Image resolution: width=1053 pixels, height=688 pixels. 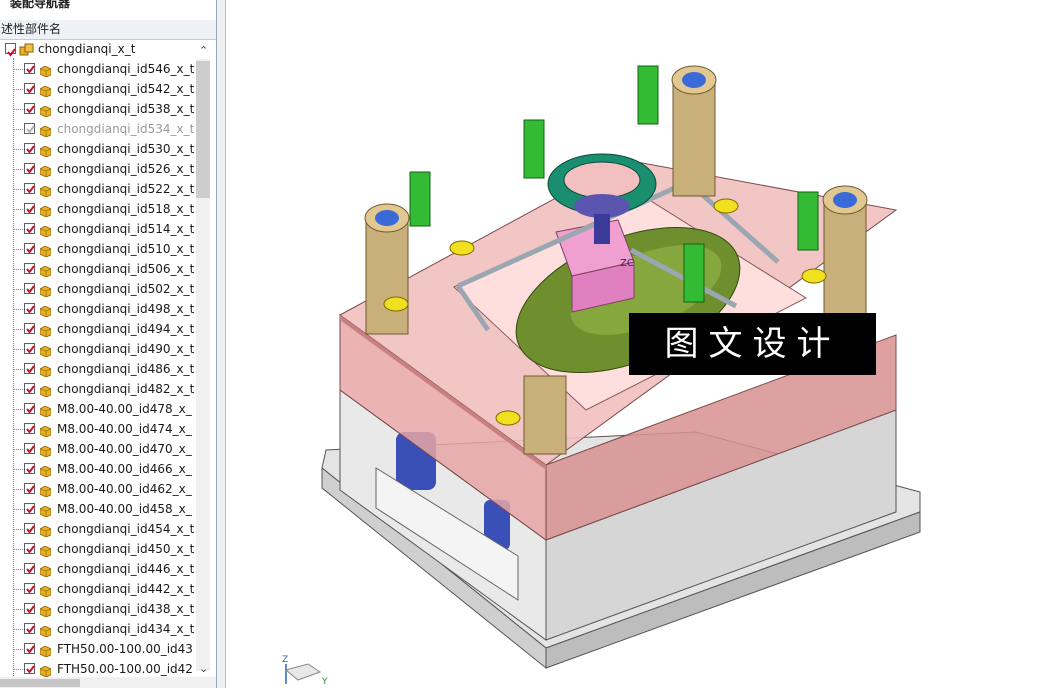 What do you see at coordinates (100, 529) in the screenshot?
I see `tree-item: chongdianqi_id454_x_t` at bounding box center [100, 529].